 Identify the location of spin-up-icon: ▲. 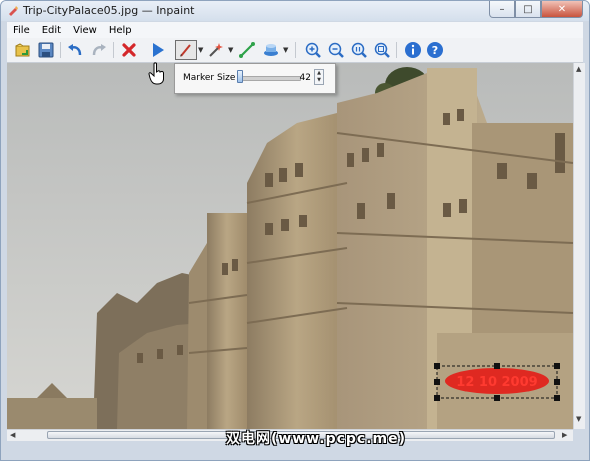
(319, 73).